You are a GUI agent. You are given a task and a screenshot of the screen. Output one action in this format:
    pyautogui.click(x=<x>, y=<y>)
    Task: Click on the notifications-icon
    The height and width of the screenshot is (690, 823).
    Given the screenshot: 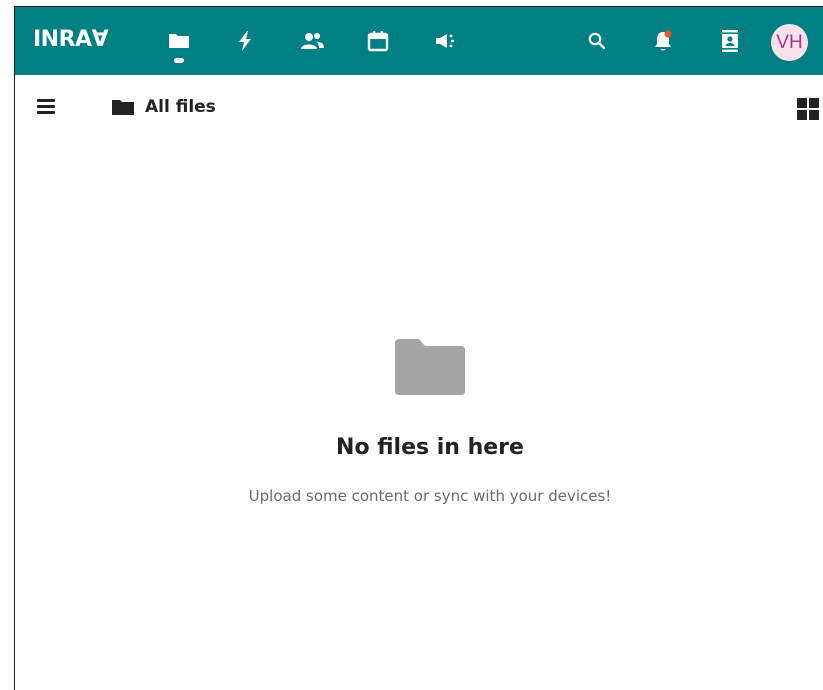 What is the action you would take?
    pyautogui.click(x=663, y=41)
    